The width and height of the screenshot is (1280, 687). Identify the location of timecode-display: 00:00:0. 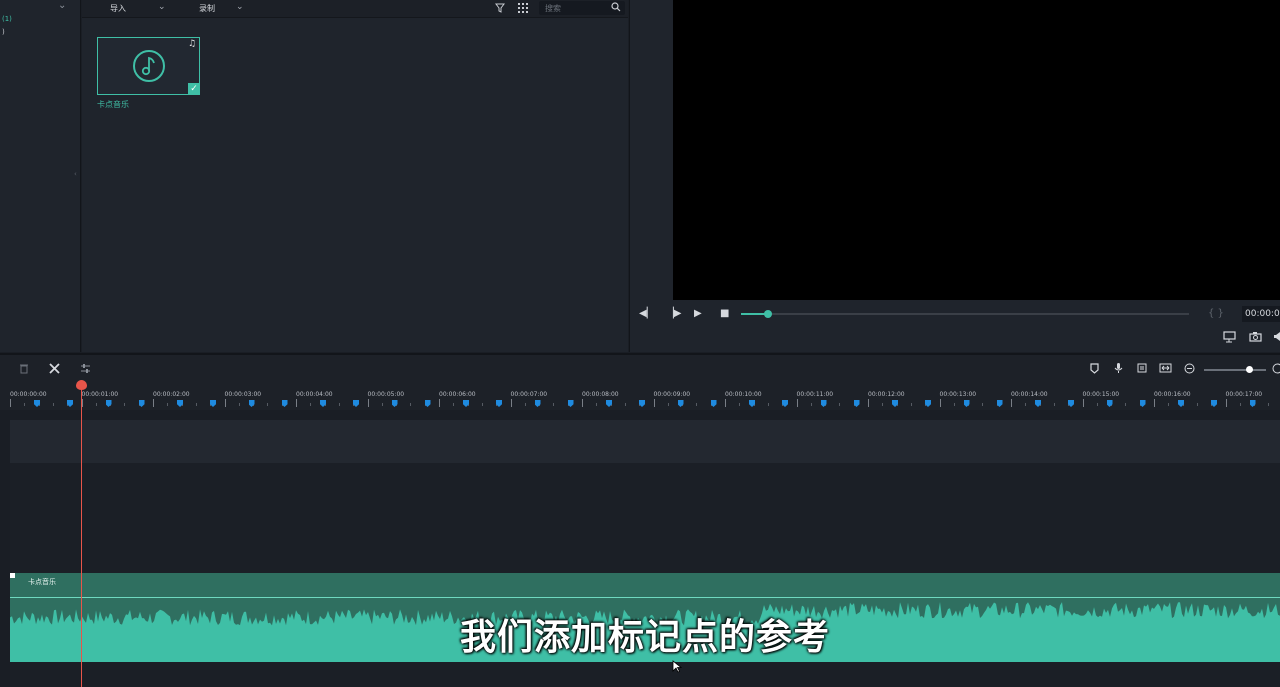
(1261, 314).